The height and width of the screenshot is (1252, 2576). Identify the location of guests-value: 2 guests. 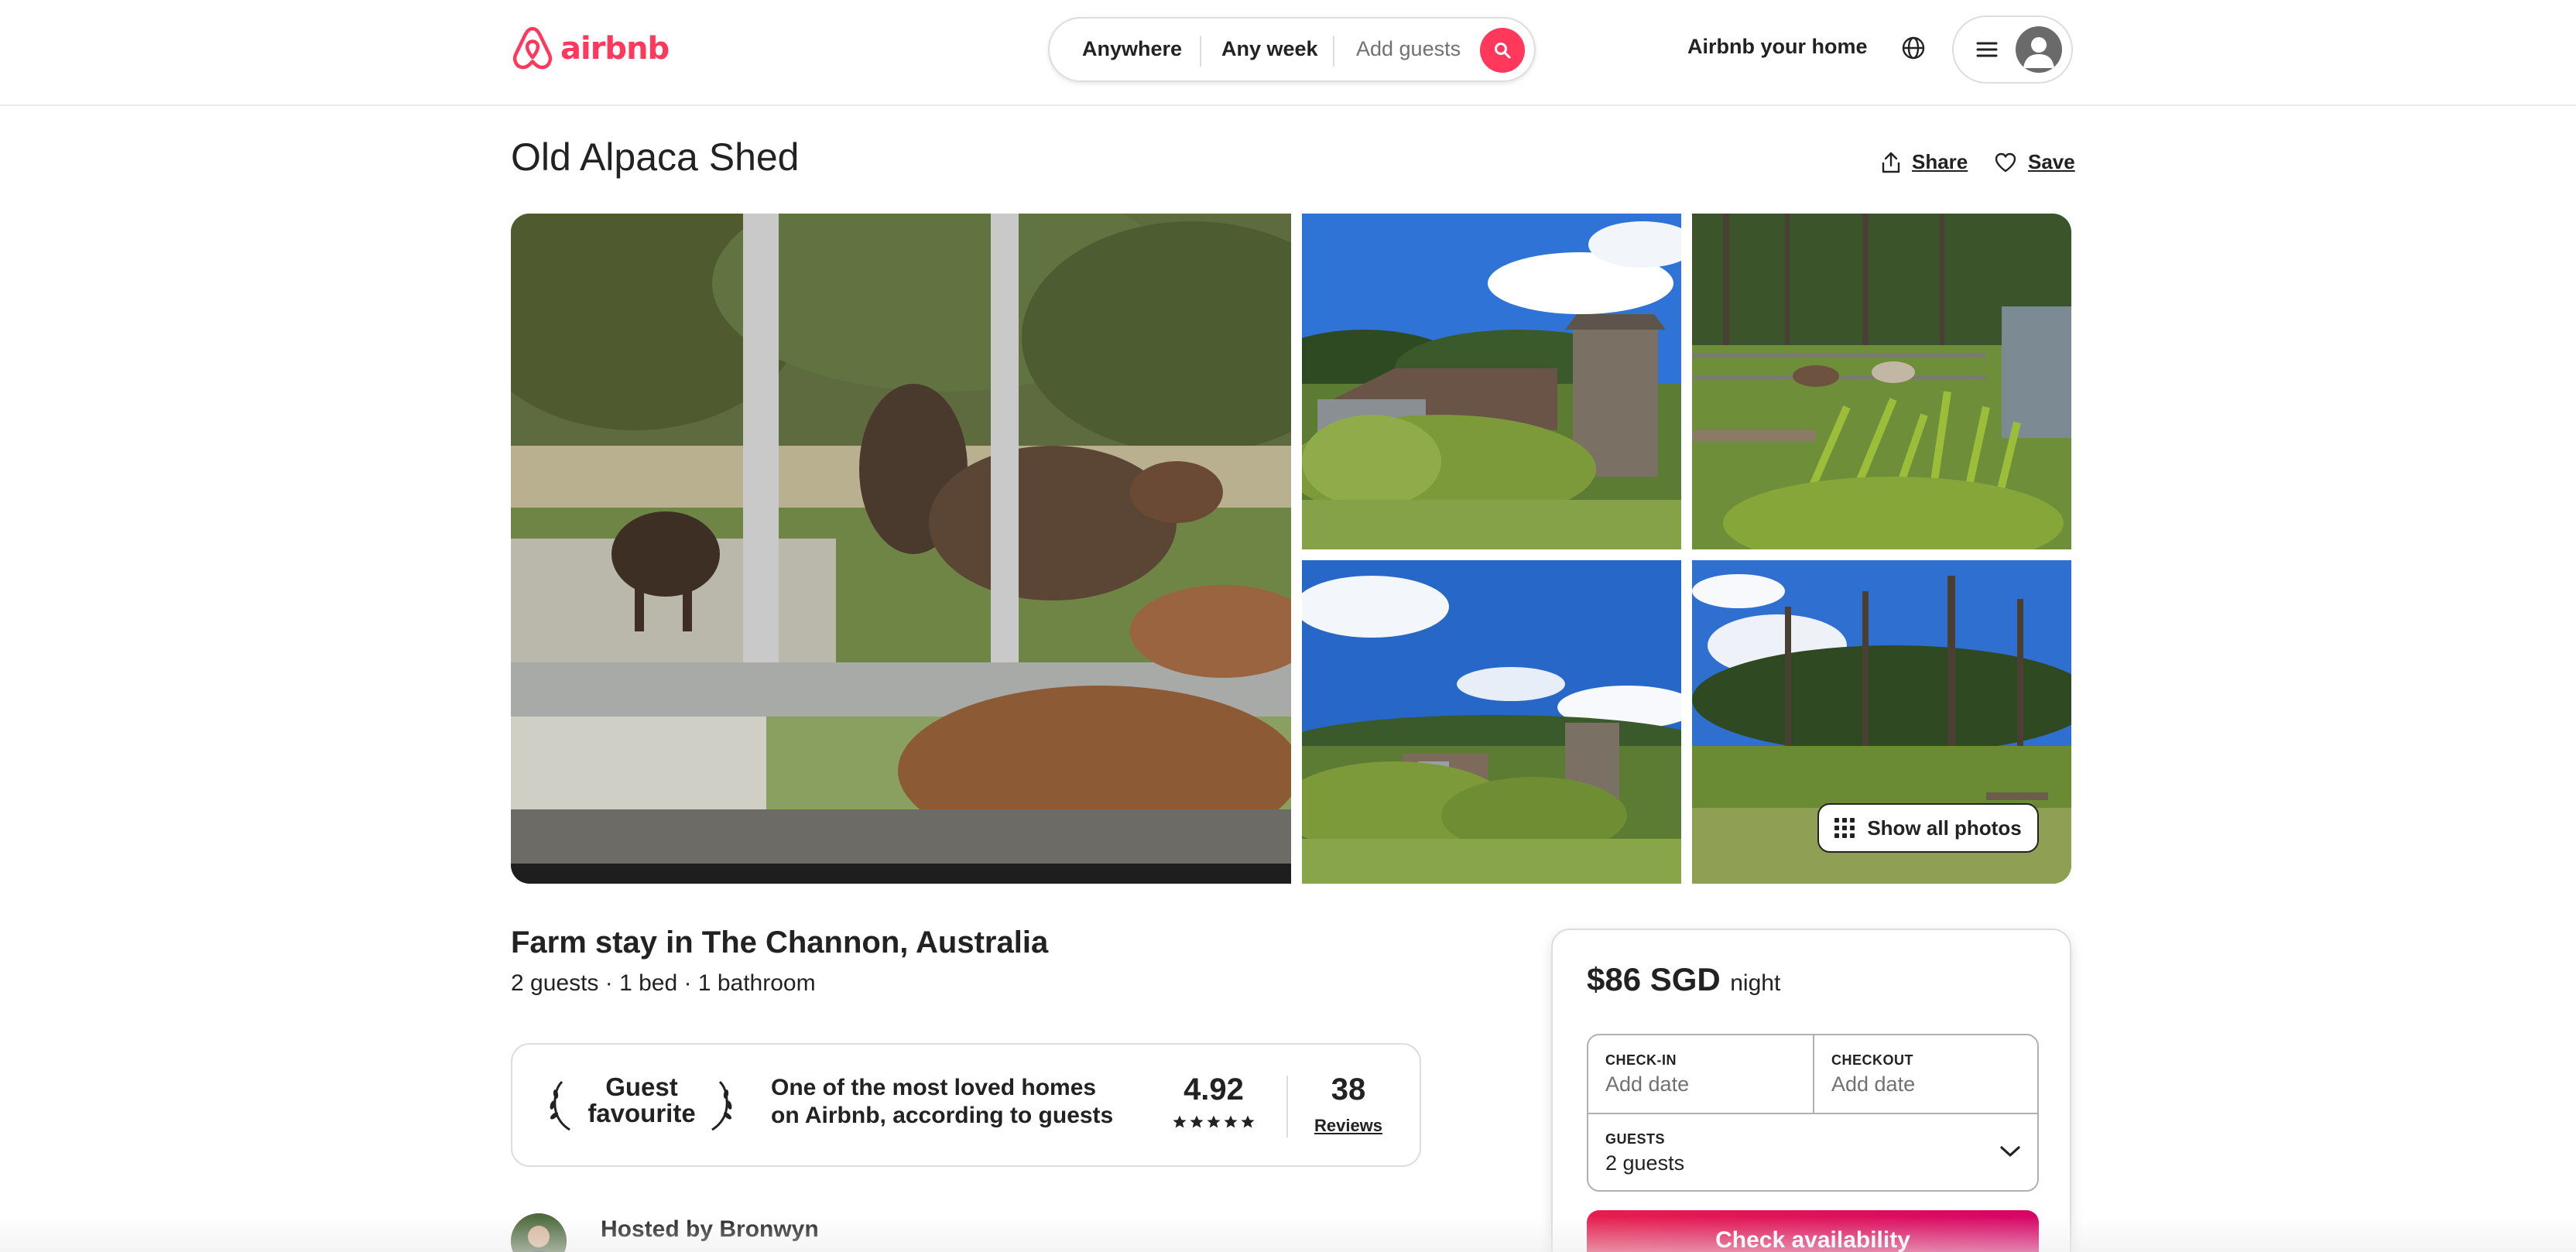
(1645, 1163).